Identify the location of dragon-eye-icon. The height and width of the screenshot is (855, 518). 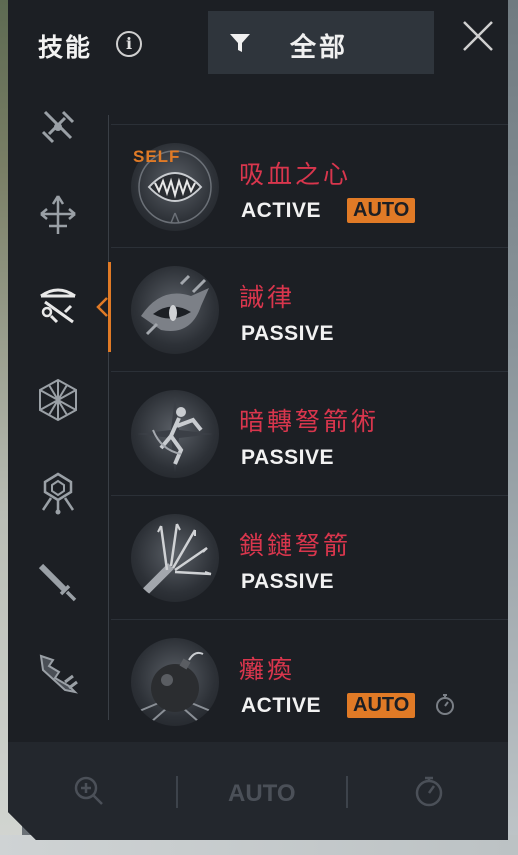
(175, 310).